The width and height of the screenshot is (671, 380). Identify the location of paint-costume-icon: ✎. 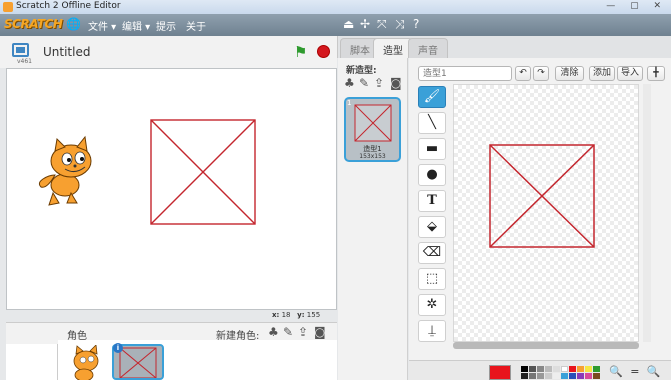
(364, 83).